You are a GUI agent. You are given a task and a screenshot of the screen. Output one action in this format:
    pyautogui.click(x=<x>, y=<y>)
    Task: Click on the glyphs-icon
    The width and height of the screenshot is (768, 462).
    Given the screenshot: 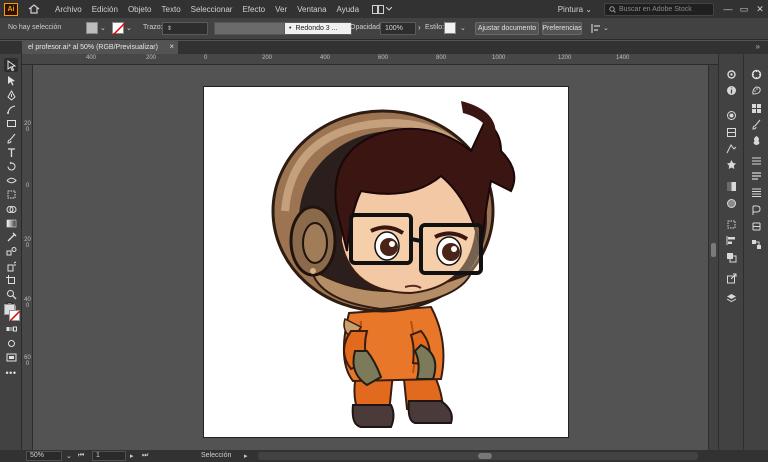 What is the action you would take?
    pyautogui.click(x=756, y=226)
    